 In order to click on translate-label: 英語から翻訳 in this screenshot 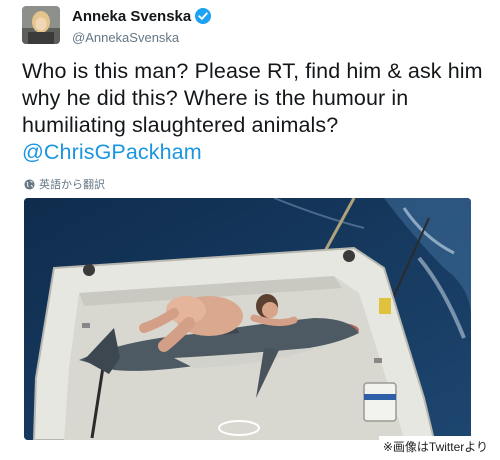, I will do `click(72, 185)`.